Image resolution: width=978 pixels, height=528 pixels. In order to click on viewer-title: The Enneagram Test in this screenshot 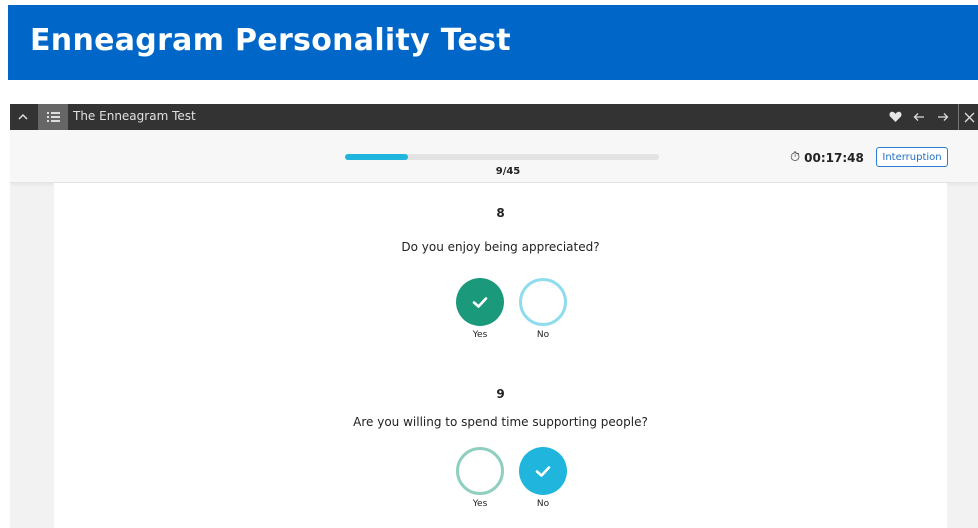, I will do `click(134, 116)`.